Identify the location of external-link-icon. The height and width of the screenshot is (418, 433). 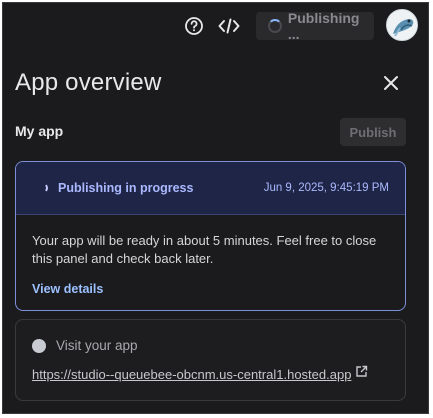
(361, 374).